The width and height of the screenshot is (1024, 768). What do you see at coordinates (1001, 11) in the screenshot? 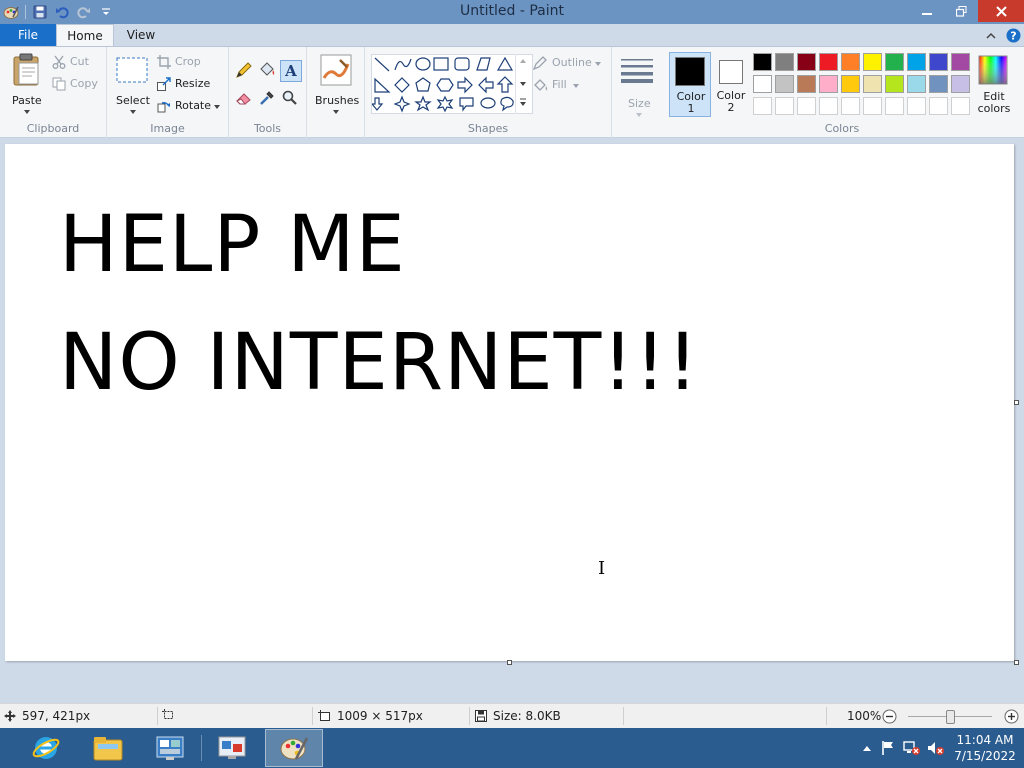
I see `close-button` at bounding box center [1001, 11].